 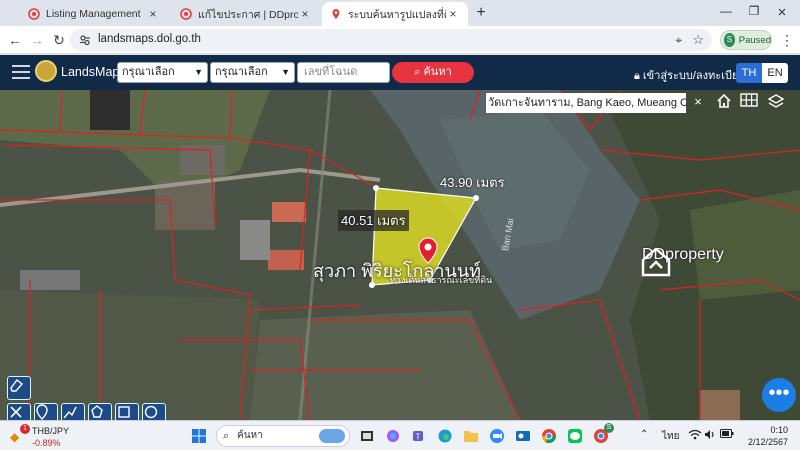 I want to click on input-language: ไทย, so click(x=670, y=436).